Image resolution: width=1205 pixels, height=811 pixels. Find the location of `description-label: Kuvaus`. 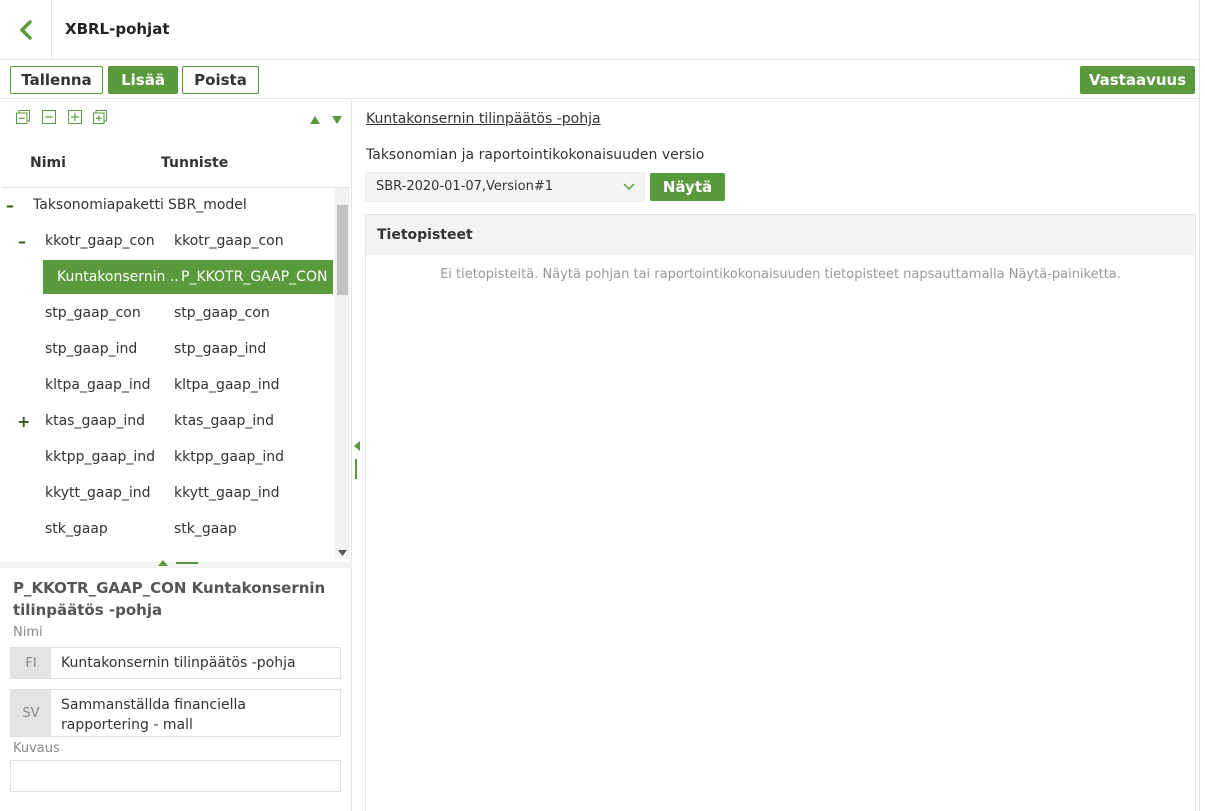

description-label: Kuvaus is located at coordinates (36, 748).